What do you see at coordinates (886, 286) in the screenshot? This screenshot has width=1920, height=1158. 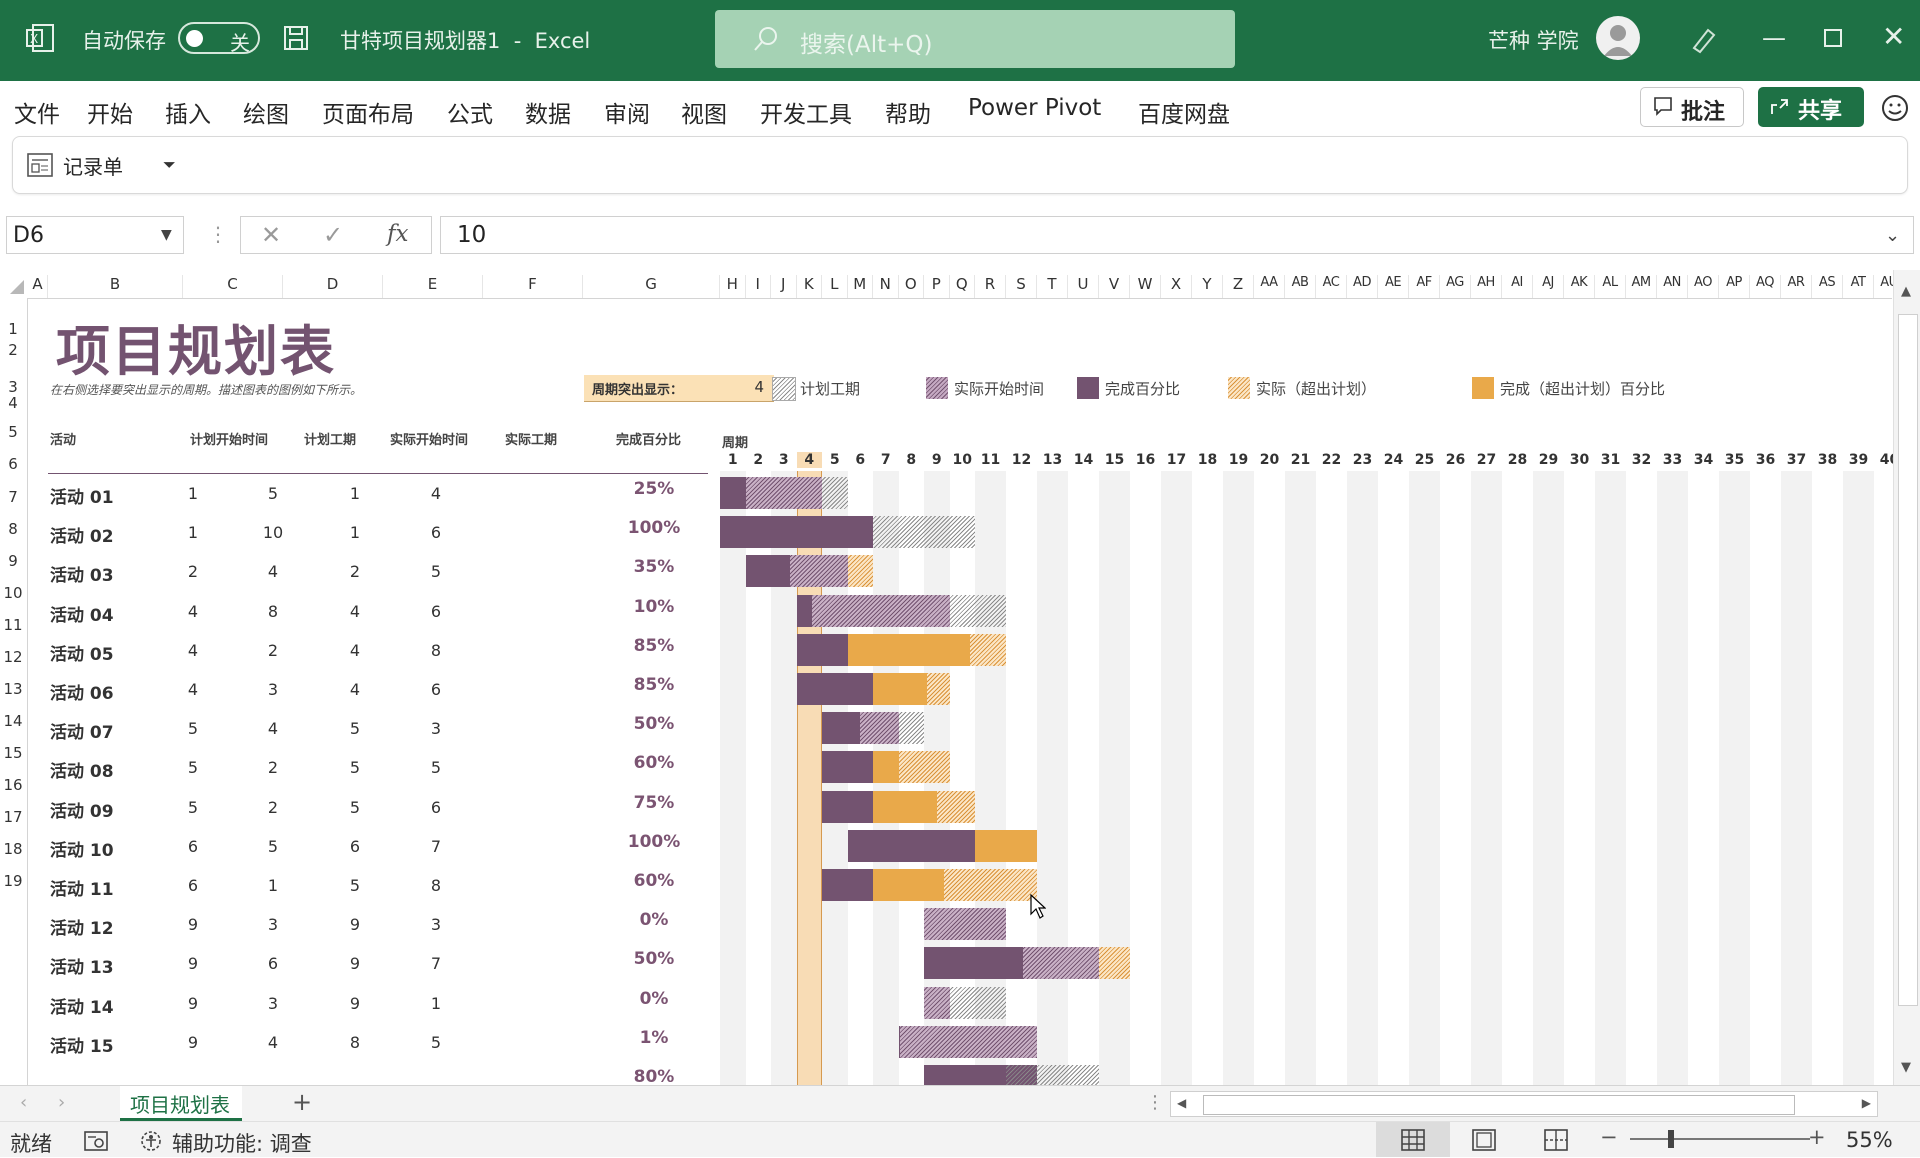 I see `column-header: N` at bounding box center [886, 286].